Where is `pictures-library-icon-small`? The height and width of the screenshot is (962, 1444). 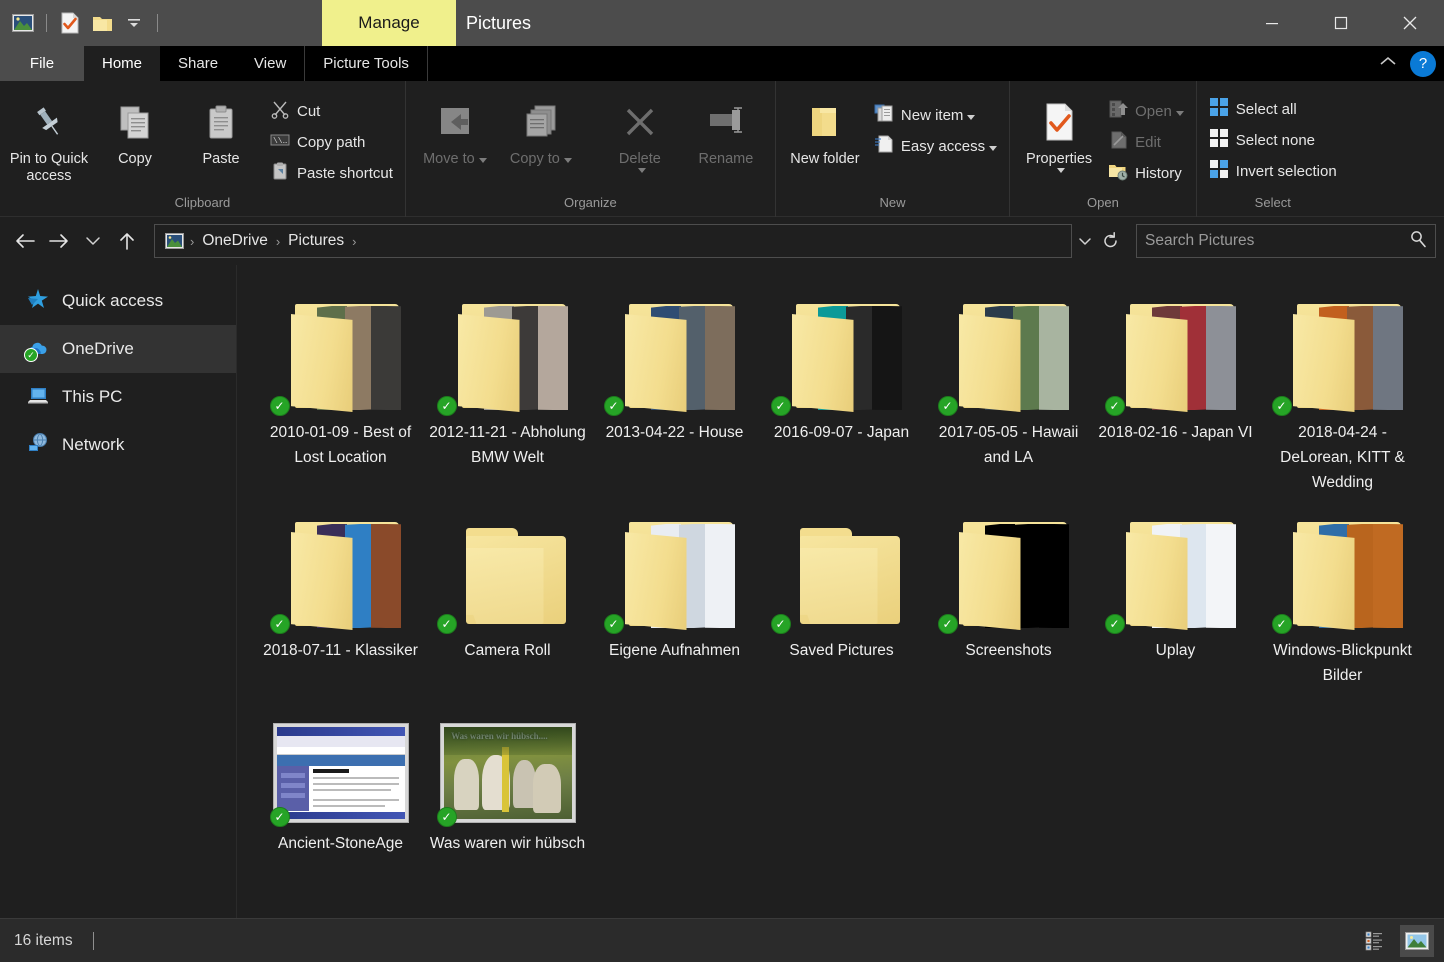 pictures-library-icon-small is located at coordinates (174, 241).